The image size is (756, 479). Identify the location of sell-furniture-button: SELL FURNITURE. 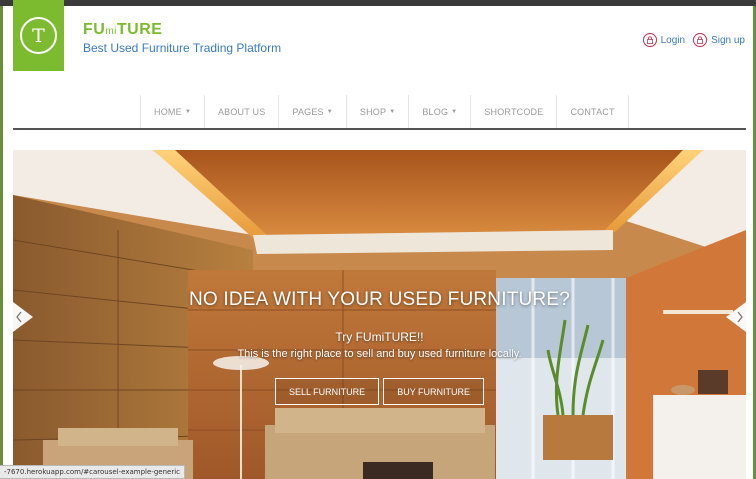
(327, 391).